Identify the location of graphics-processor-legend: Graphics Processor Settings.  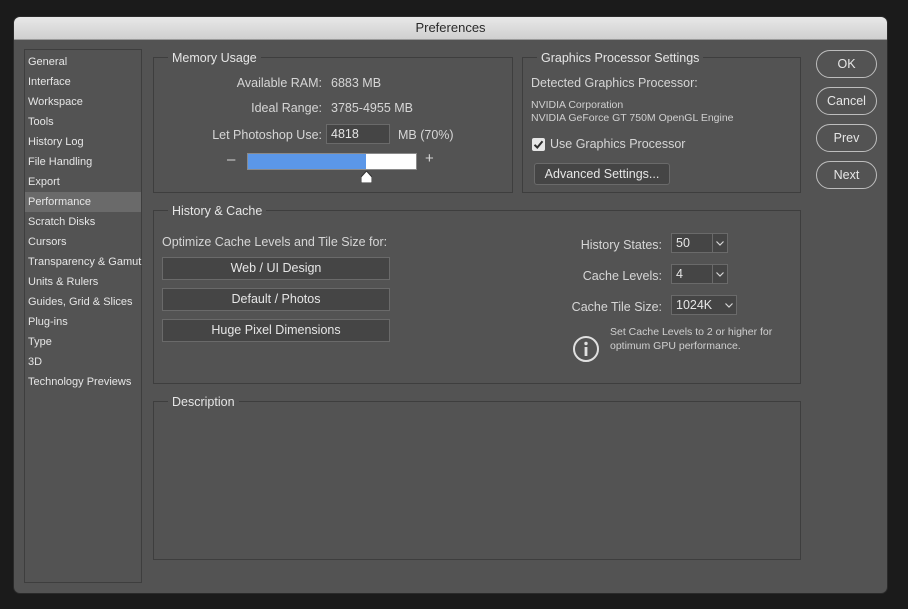
(620, 58).